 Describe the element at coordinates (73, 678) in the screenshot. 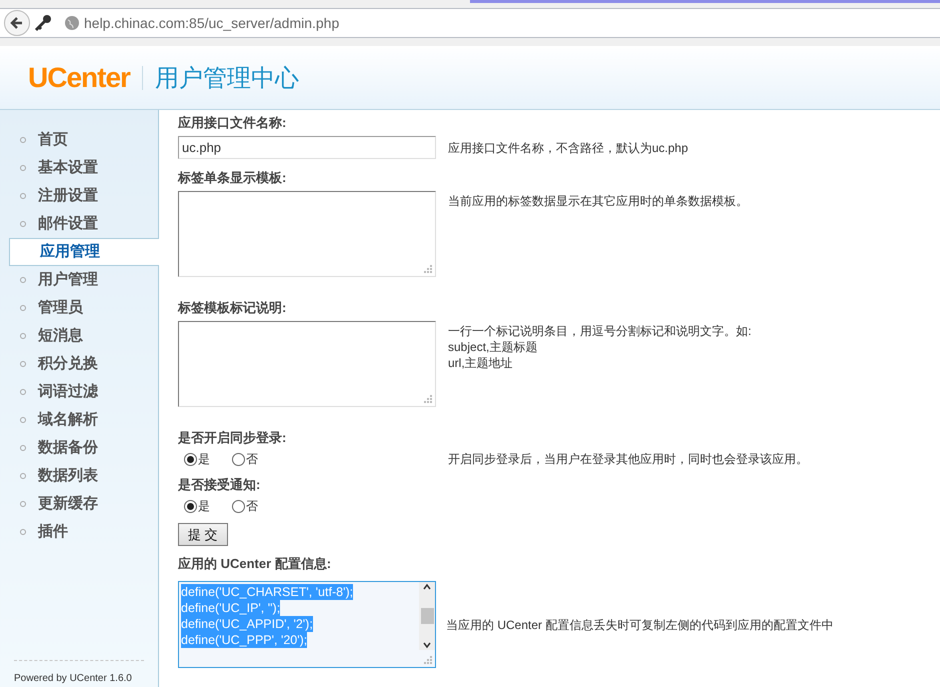

I see `footer-text: Powered by UCenter 1.6.0` at that location.